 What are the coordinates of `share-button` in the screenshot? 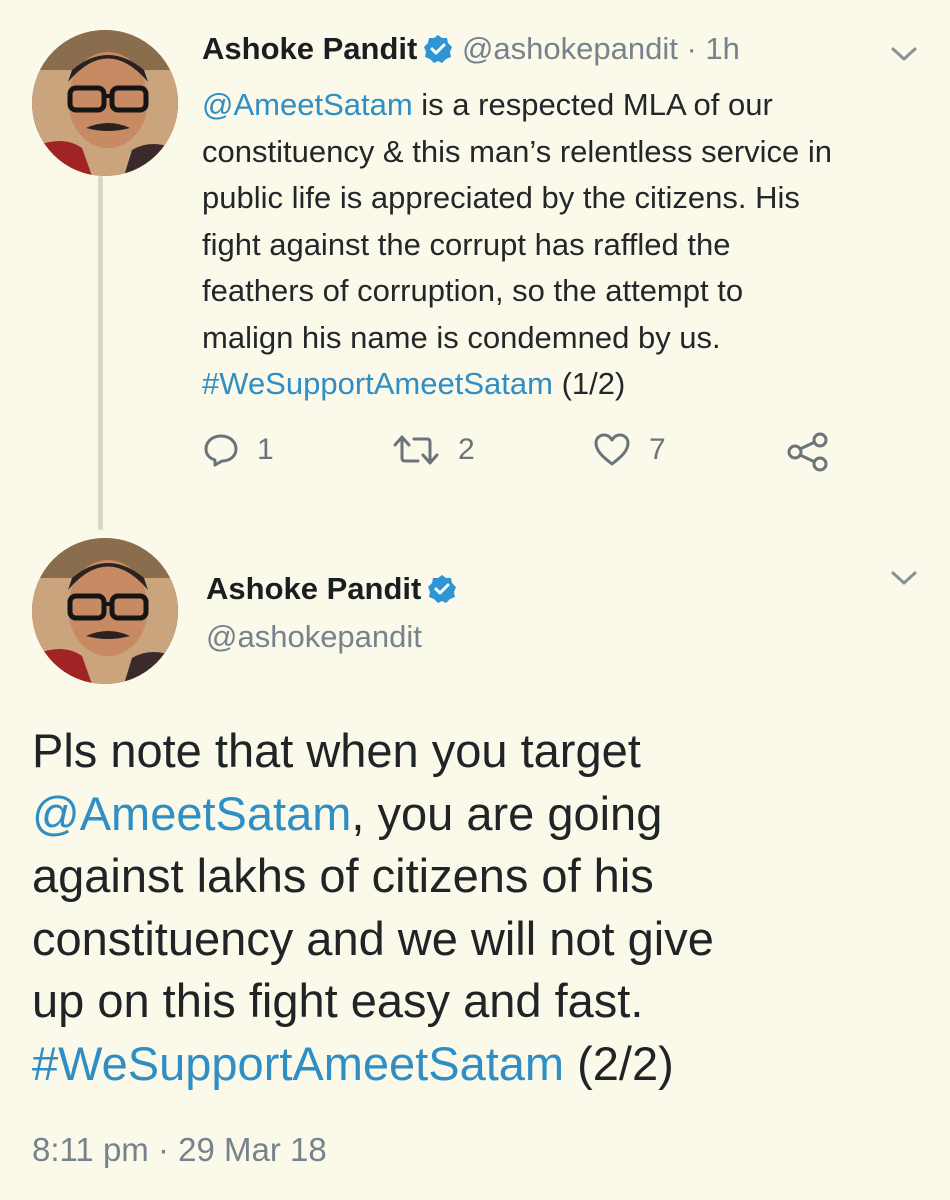 It's located at (817, 452).